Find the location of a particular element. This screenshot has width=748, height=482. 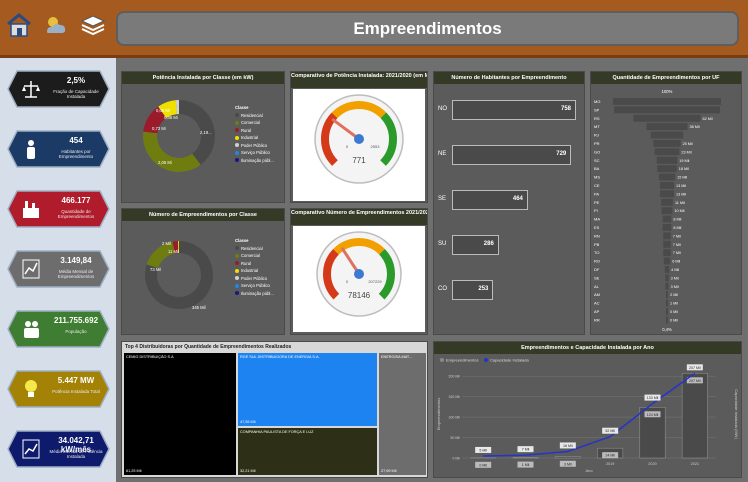

legend-label: Capacidade Instalada is located at coordinates (509, 360).